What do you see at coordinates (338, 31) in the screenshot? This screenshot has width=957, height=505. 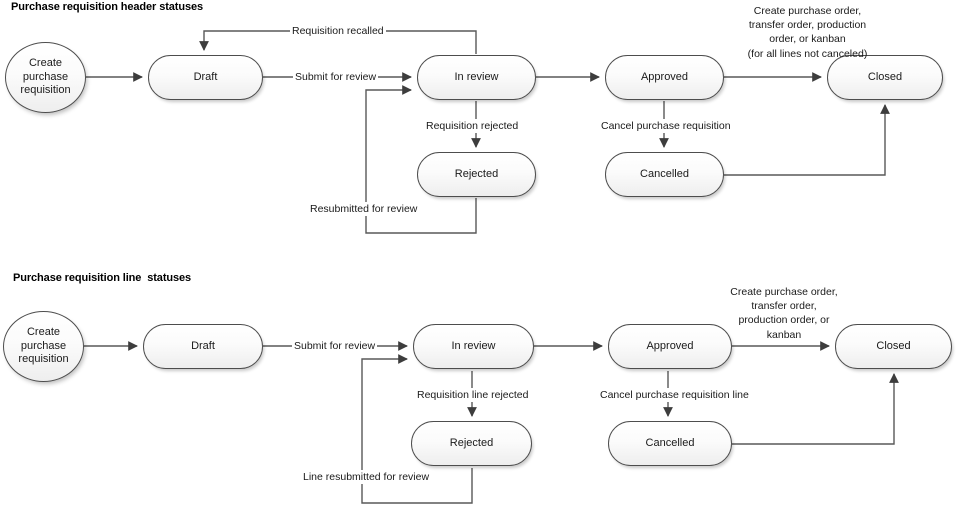 I see `edge-label-requisition-recalled: Requisition recalled` at bounding box center [338, 31].